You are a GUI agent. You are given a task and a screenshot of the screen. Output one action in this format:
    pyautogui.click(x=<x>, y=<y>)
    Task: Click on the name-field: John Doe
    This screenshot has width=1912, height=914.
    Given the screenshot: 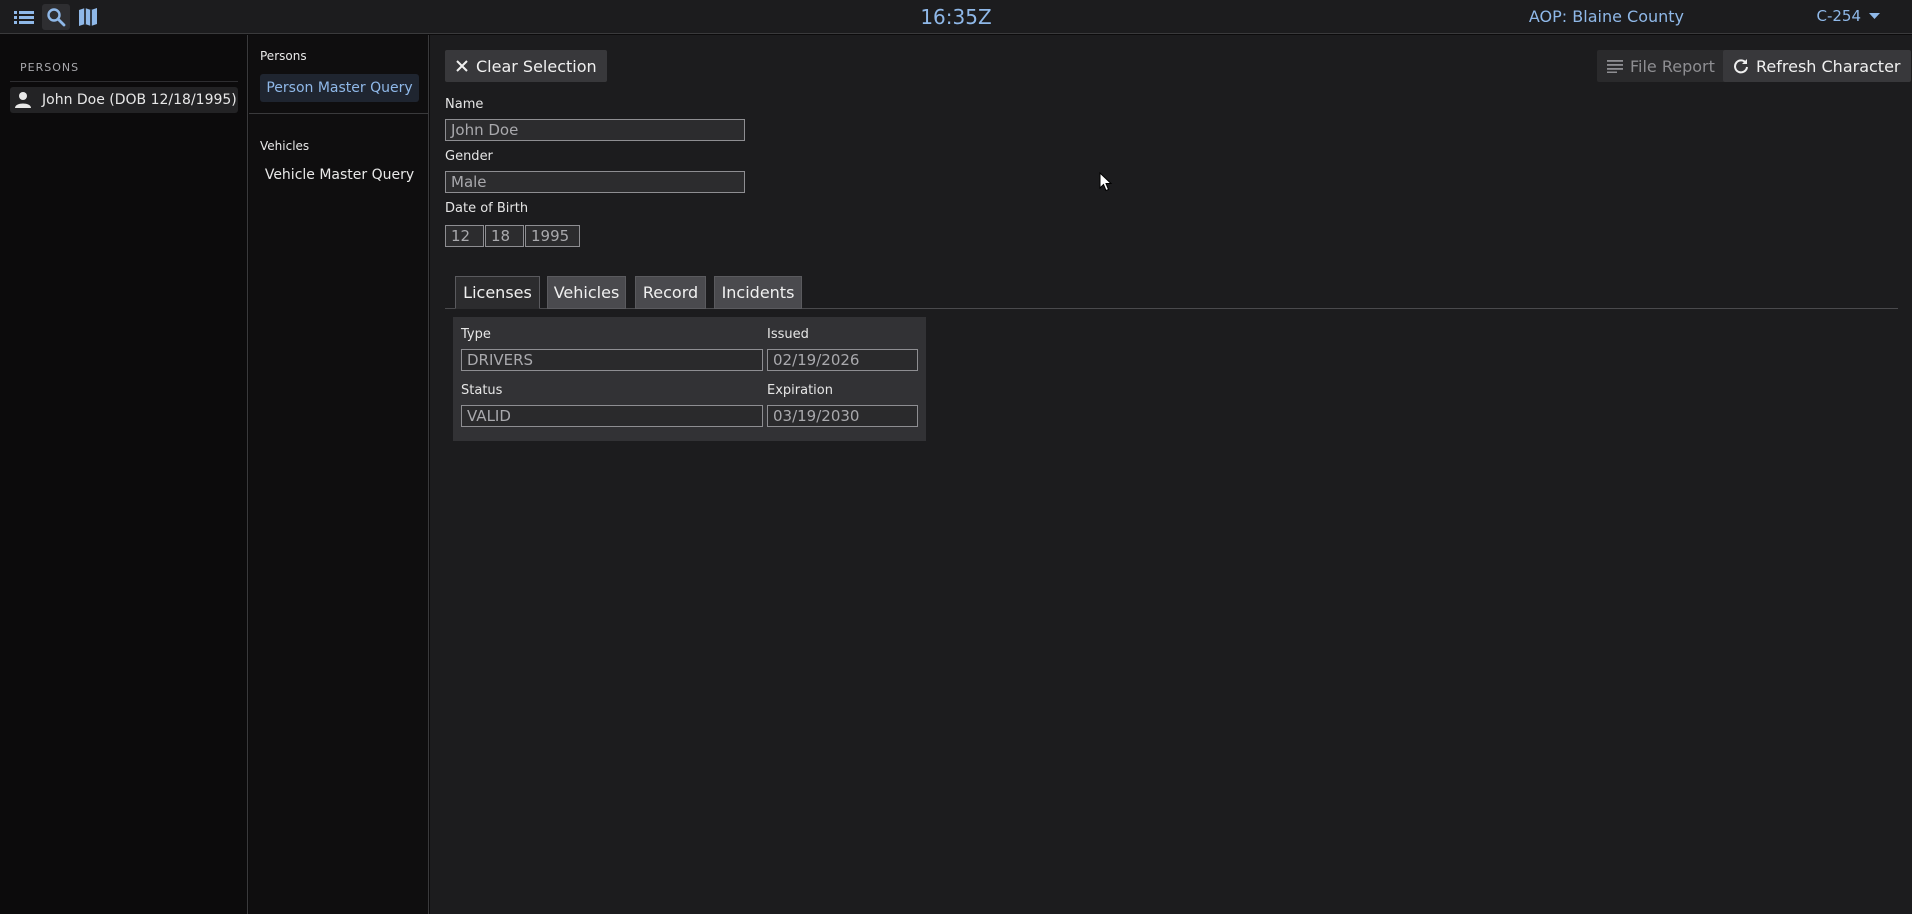 What is the action you would take?
    pyautogui.click(x=595, y=130)
    